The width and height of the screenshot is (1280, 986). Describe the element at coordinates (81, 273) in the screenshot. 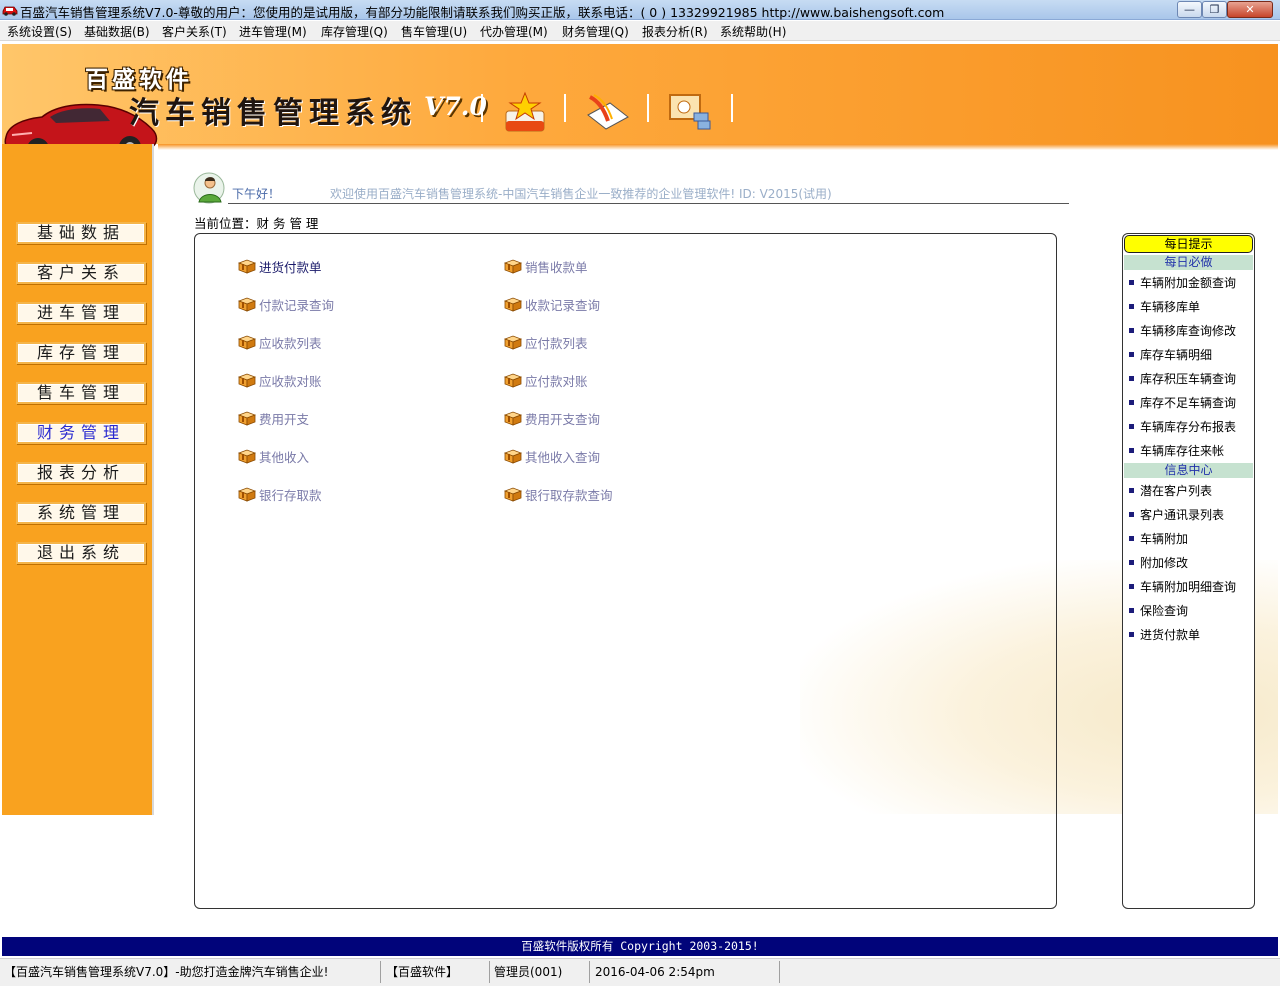

I see `nav-customer-relations: 客户关系` at that location.